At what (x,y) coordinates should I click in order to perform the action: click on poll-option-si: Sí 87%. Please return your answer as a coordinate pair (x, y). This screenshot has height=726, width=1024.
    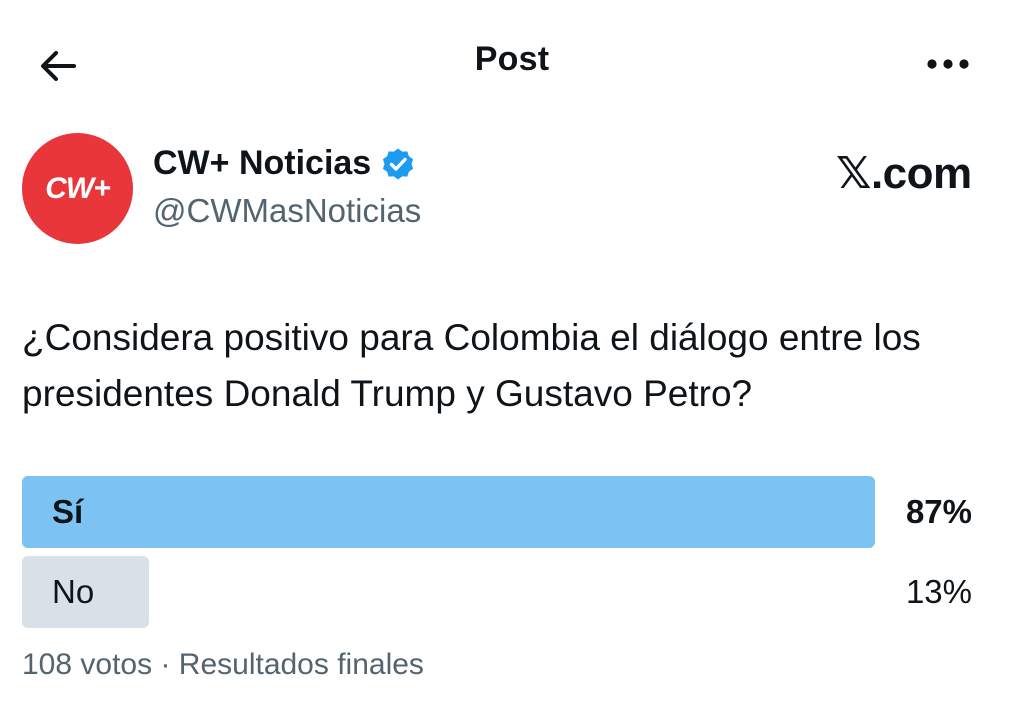
    Looking at the image, I should click on (502, 512).